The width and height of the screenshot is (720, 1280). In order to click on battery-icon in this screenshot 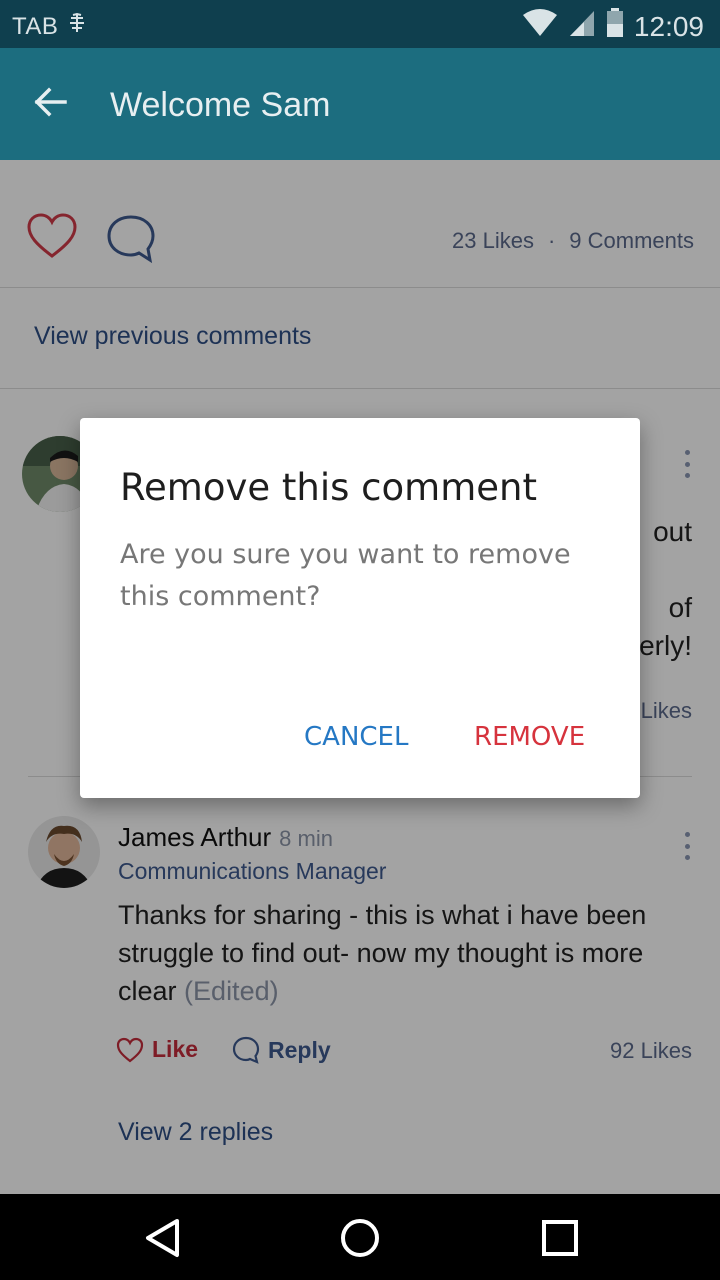, I will do `click(615, 26)`.